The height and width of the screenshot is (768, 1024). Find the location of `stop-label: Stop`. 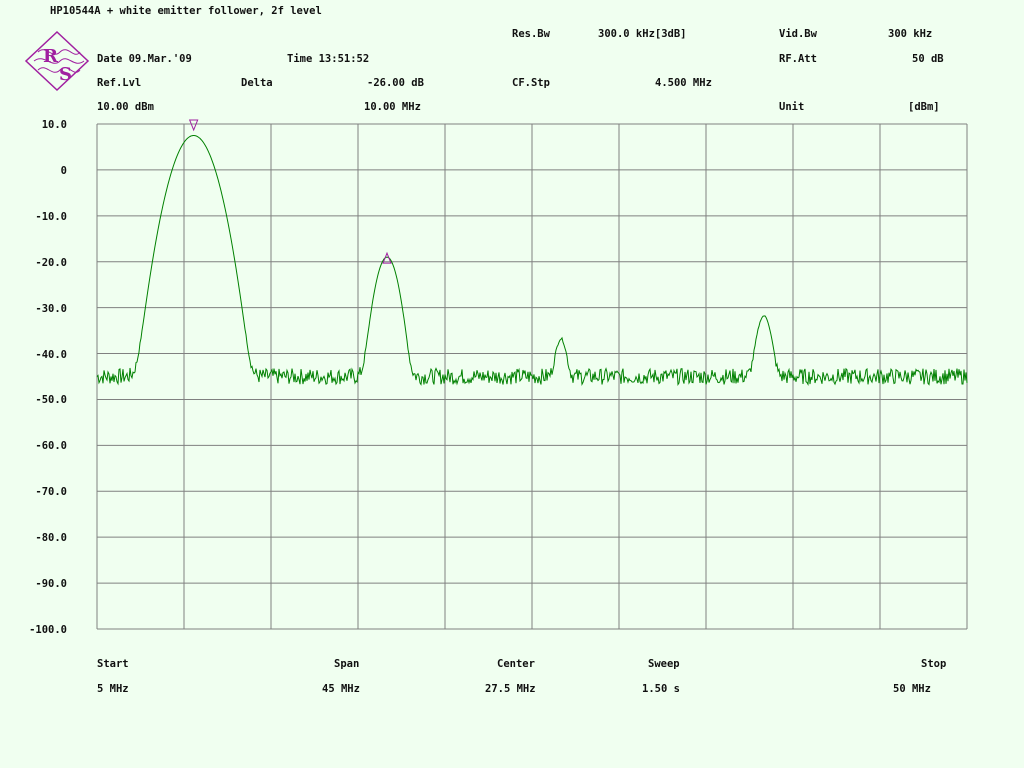

stop-label: Stop is located at coordinates (934, 664).